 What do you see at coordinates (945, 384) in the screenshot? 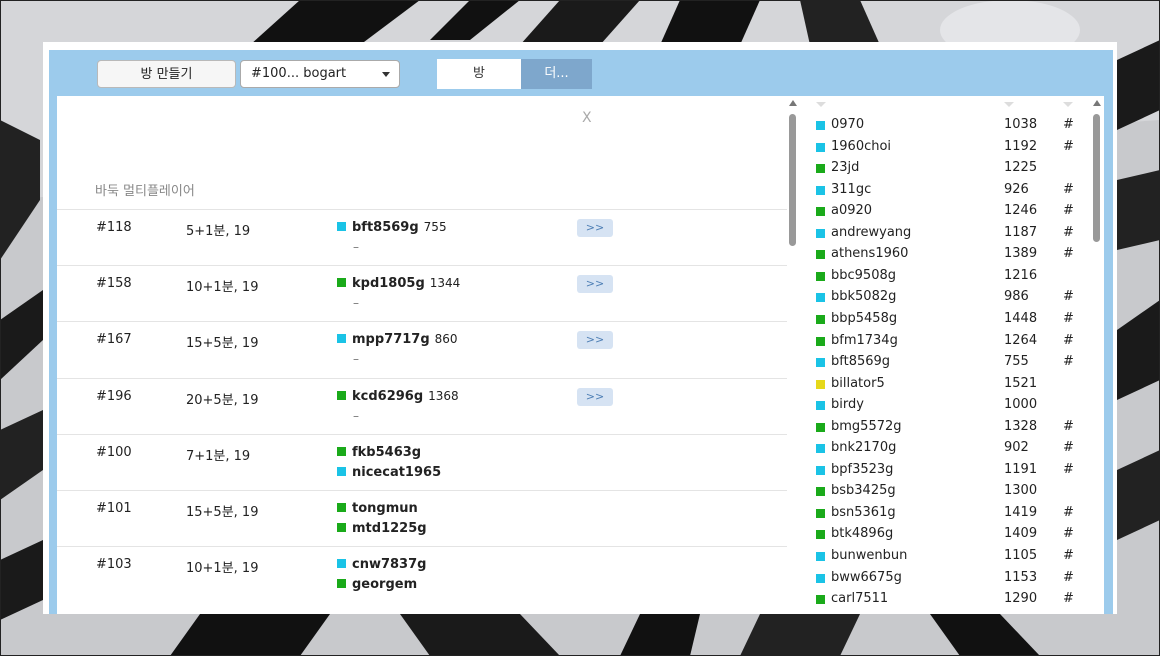
I see `user-row: billator5 1521` at bounding box center [945, 384].